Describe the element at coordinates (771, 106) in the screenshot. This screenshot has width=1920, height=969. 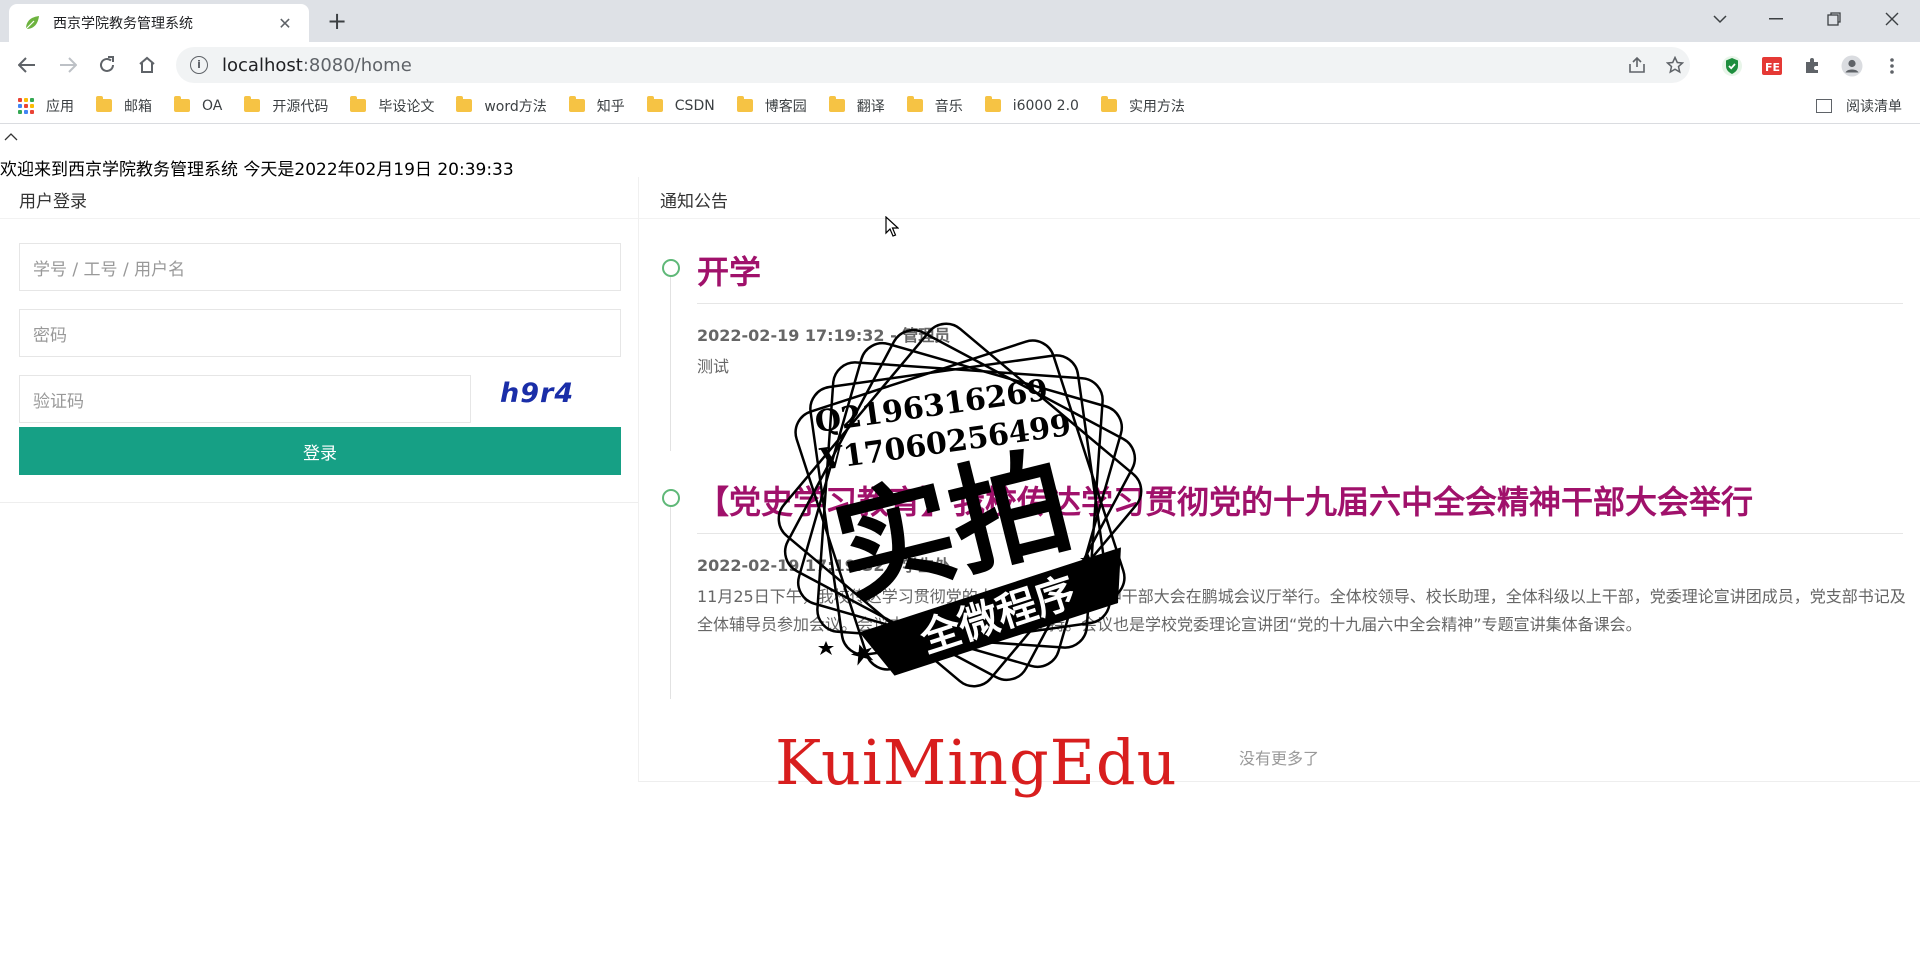
I see `bookmark-folder: 博客园` at that location.